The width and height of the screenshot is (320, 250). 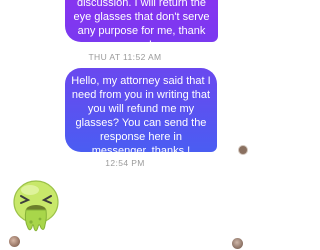 What do you see at coordinates (243, 150) in the screenshot?
I see `read-receipt-avatar` at bounding box center [243, 150].